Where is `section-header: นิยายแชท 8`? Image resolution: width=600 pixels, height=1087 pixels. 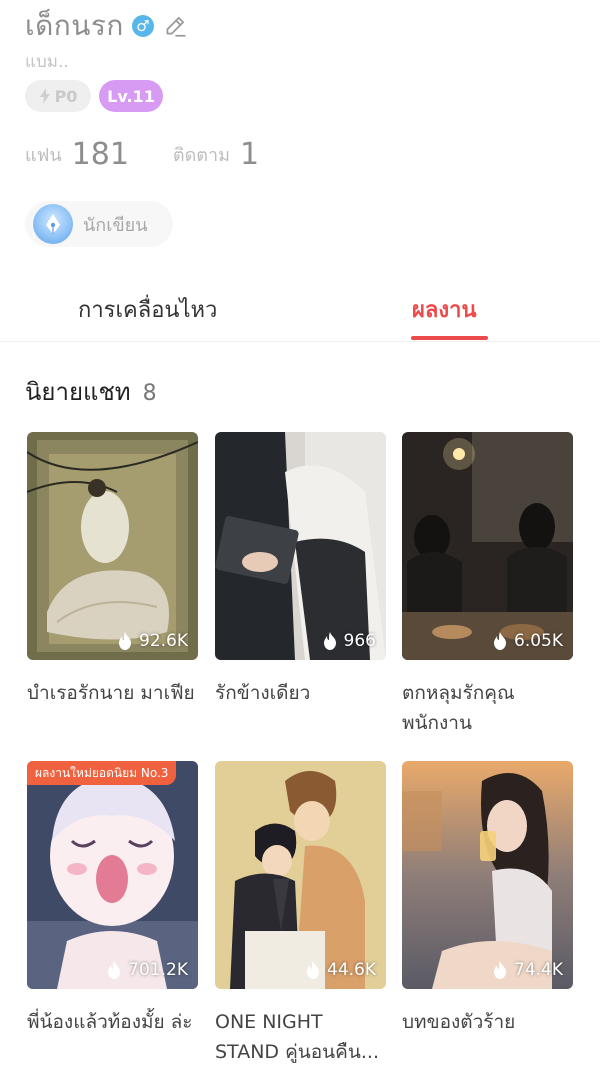
section-header: นิยายแชท 8 is located at coordinates (91, 391).